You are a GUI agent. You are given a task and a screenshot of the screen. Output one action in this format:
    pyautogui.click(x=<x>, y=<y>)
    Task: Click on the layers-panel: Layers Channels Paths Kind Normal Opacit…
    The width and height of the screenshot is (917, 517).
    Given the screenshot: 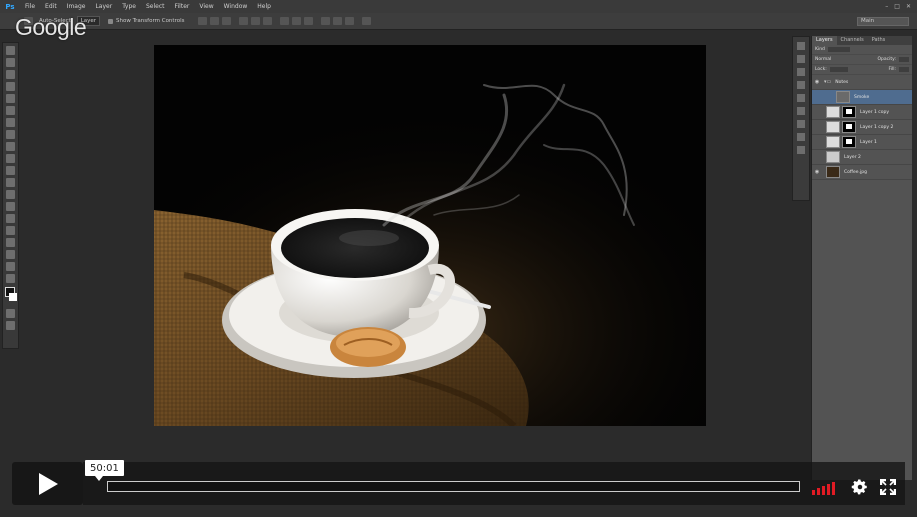 What is the action you would take?
    pyautogui.click(x=861, y=258)
    